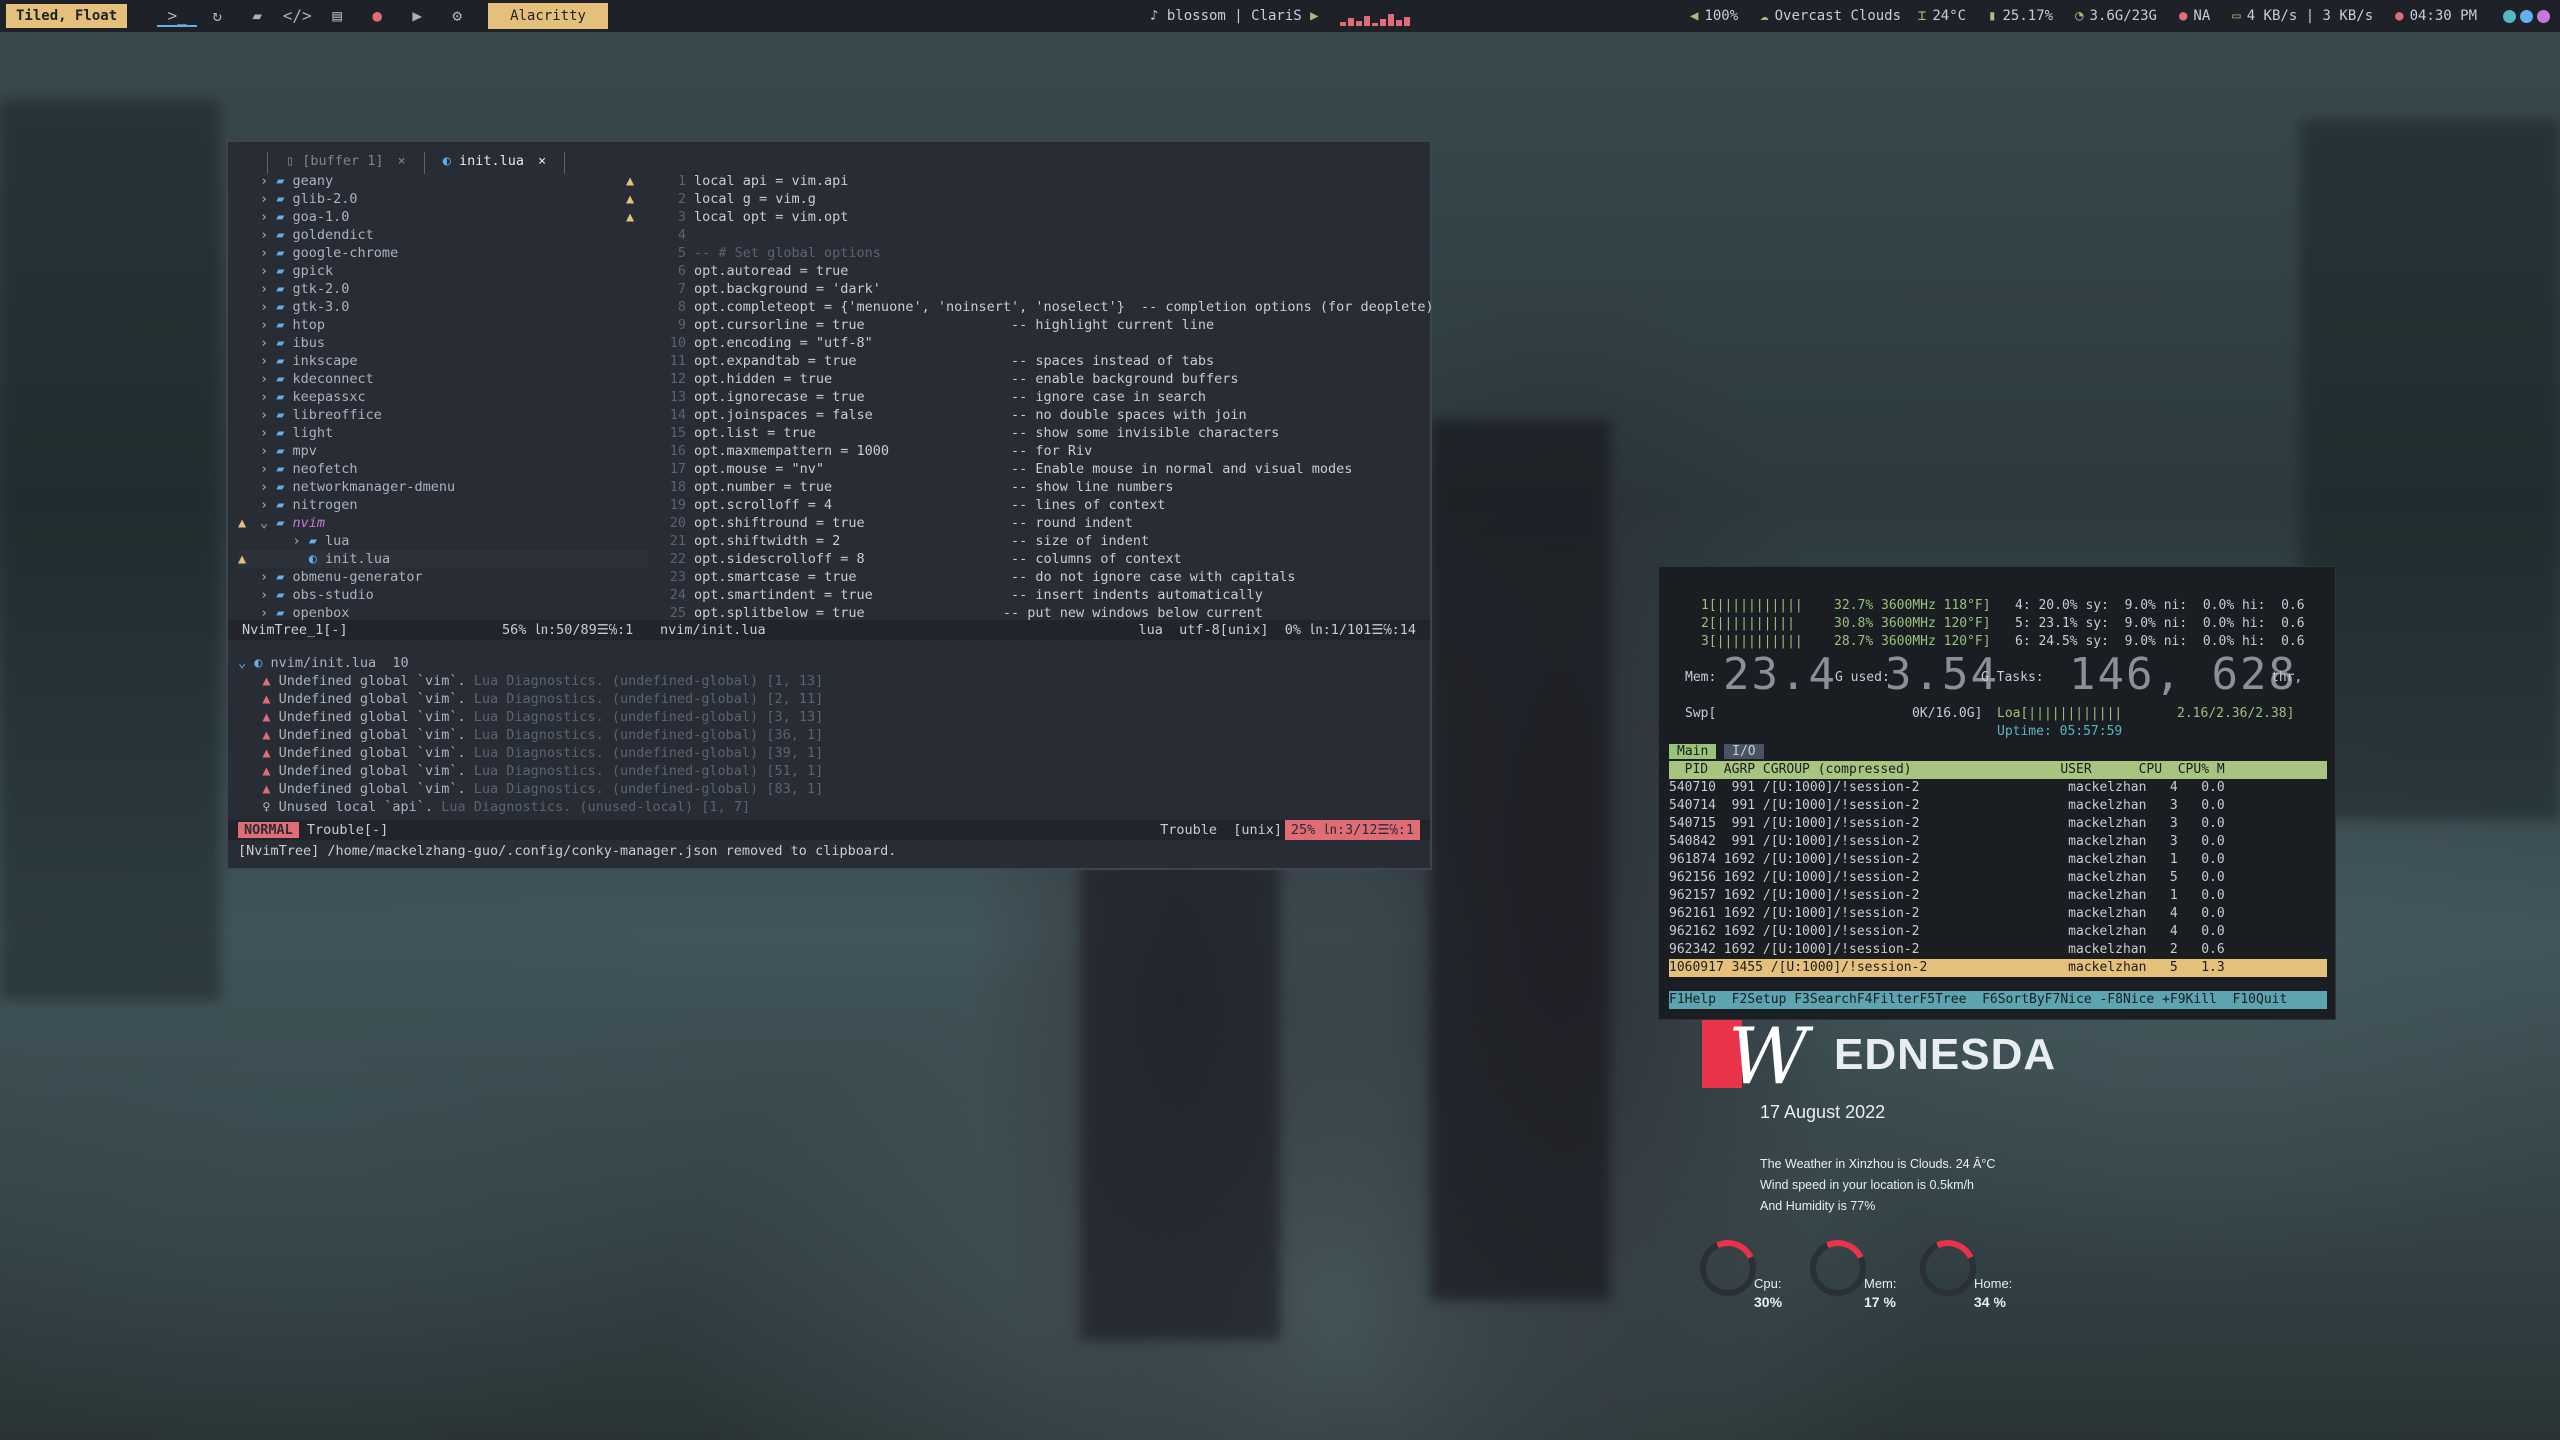 This screenshot has width=2560, height=1440. Describe the element at coordinates (177, 16) in the screenshot. I see `terminal-icon: >_` at that location.